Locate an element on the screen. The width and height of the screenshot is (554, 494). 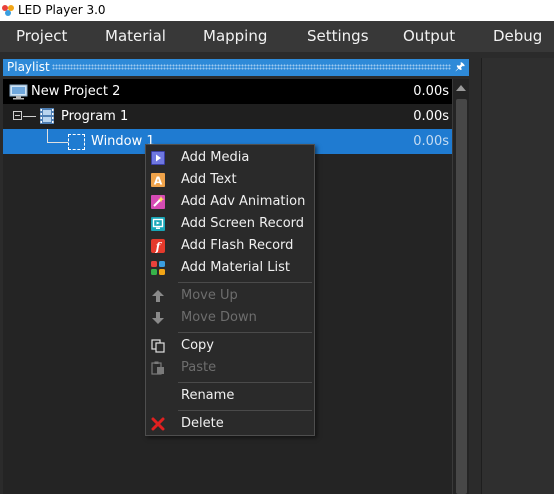
add-material-list-label: Add Material List is located at coordinates (235, 267).